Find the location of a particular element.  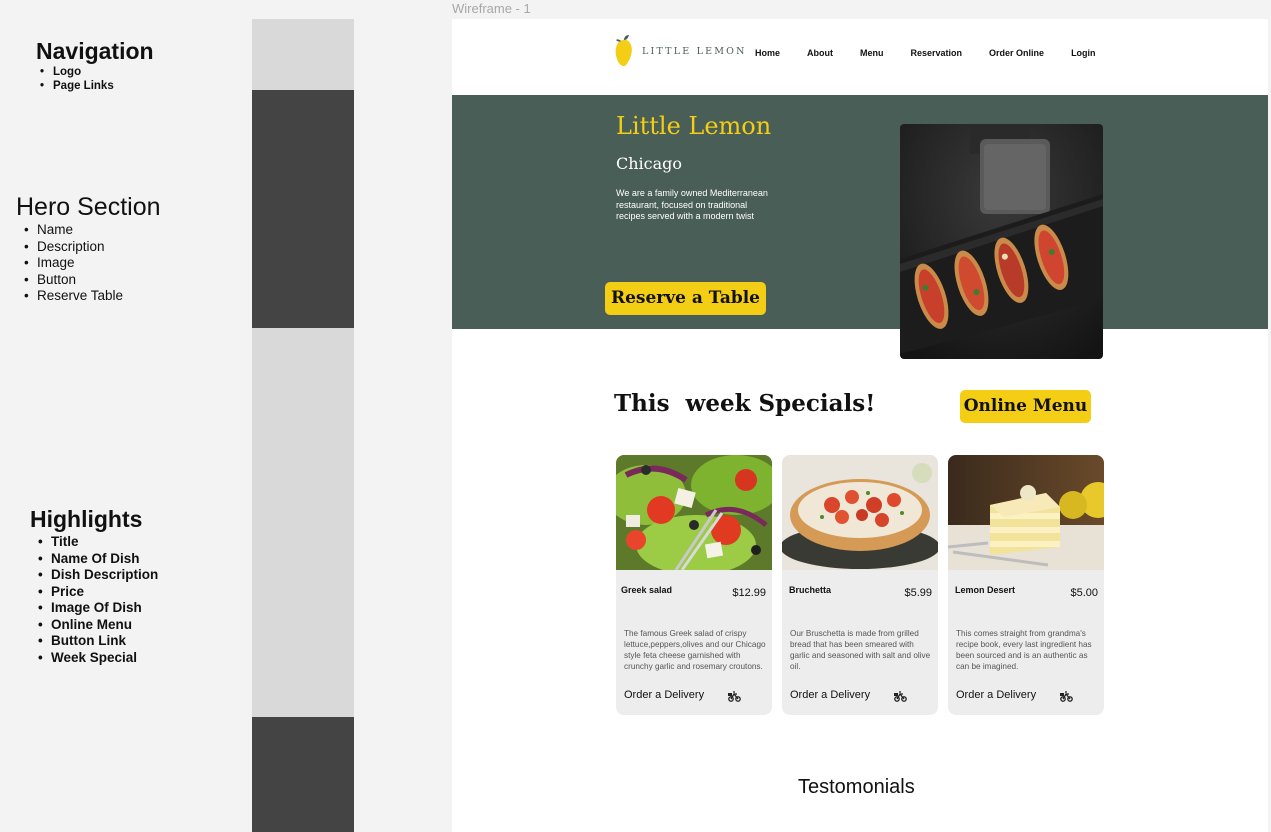

section-bar-hero is located at coordinates (303, 209).